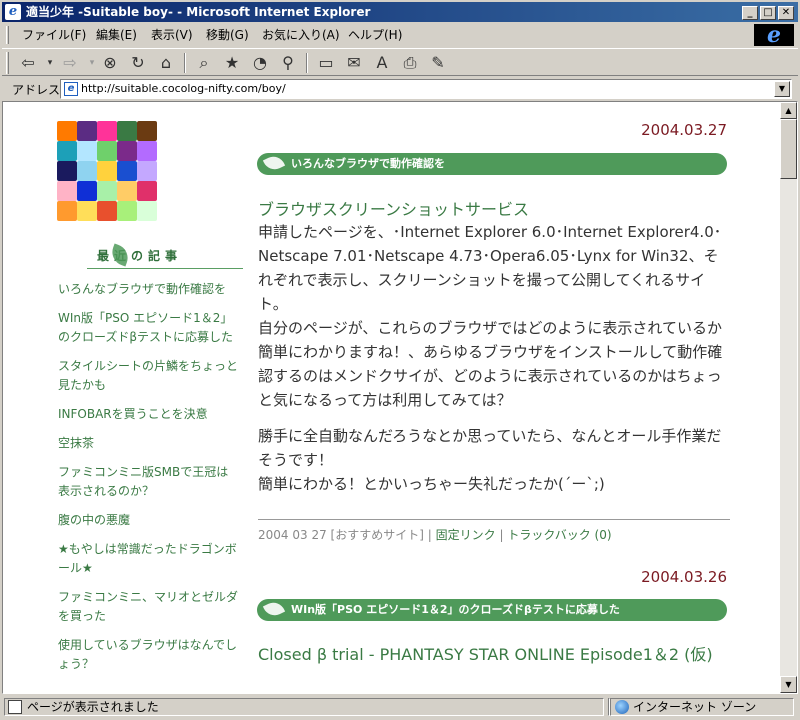 The image size is (800, 720). What do you see at coordinates (750, 13) in the screenshot?
I see `minimize-button: _` at bounding box center [750, 13].